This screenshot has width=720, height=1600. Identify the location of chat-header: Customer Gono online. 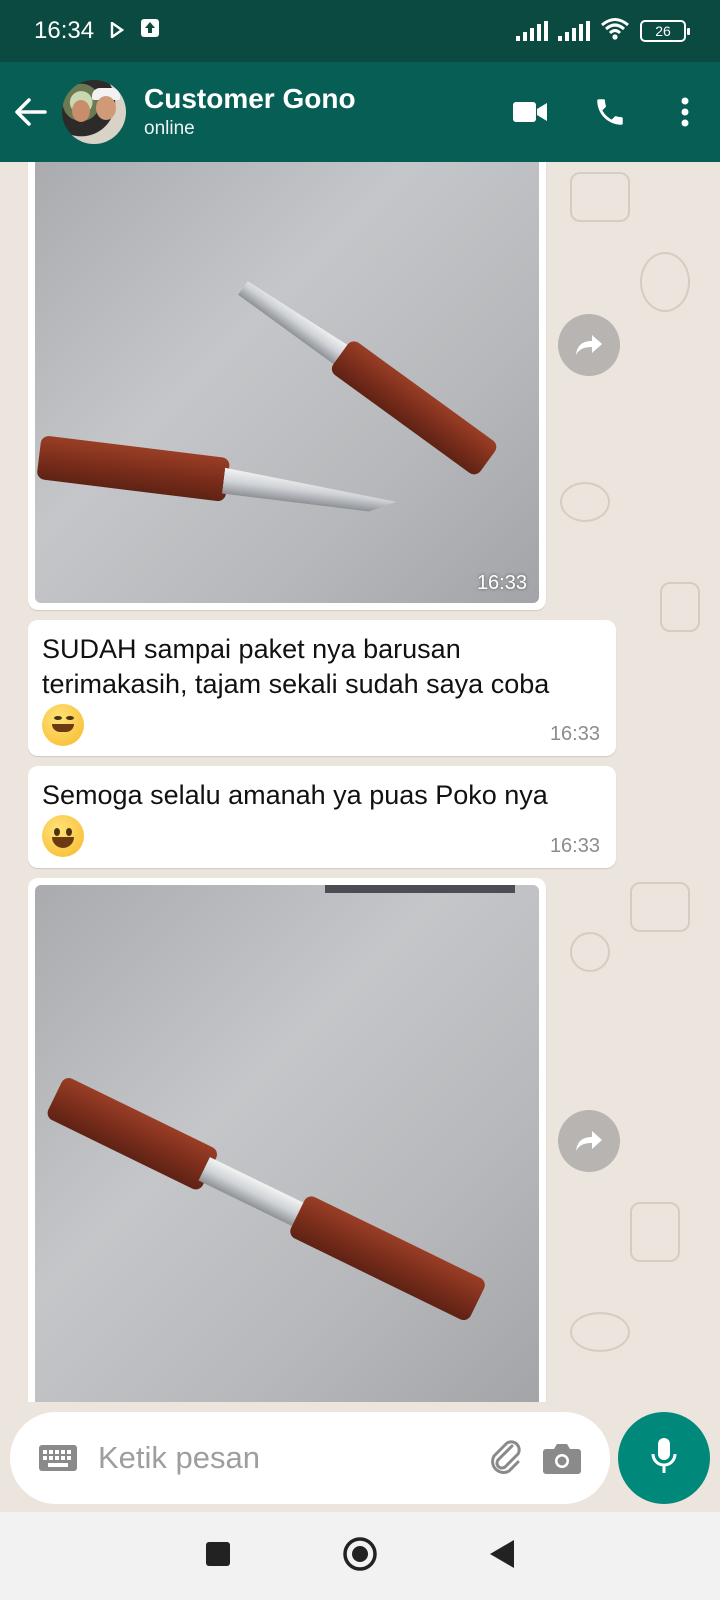
(360, 112).